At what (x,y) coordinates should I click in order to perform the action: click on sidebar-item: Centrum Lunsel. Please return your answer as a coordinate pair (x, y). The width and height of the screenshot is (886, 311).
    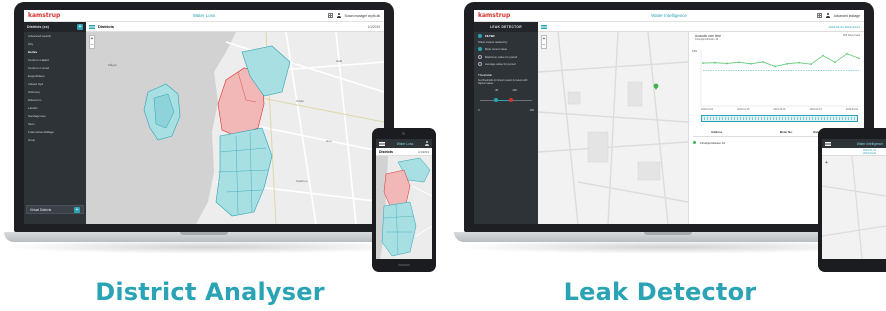
    Looking at the image, I should click on (55, 68).